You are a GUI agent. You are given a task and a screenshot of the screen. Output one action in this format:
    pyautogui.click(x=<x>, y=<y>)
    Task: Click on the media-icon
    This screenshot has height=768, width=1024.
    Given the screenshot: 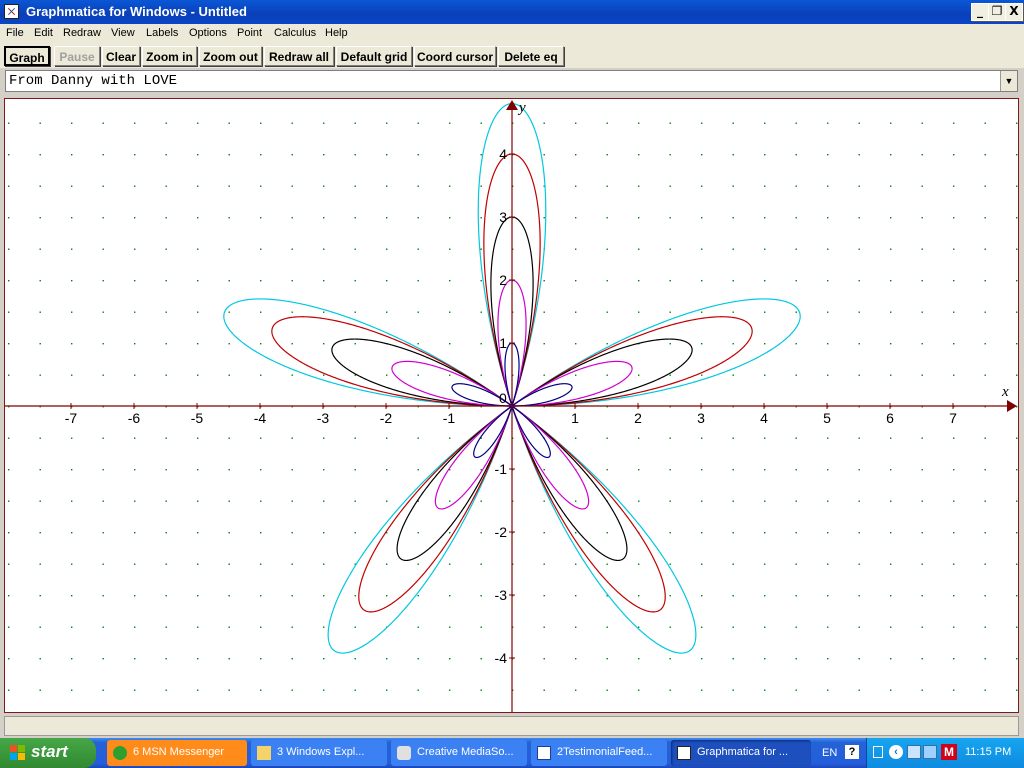 What is the action you would take?
    pyautogui.click(x=404, y=753)
    